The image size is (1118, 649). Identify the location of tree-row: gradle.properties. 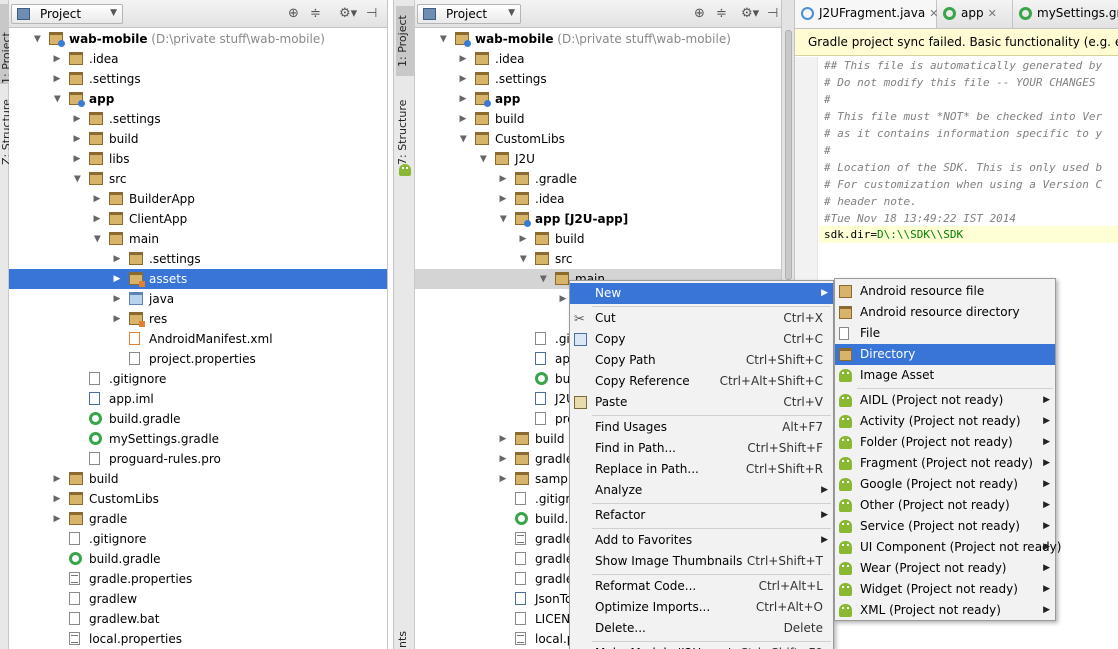
(198, 579).